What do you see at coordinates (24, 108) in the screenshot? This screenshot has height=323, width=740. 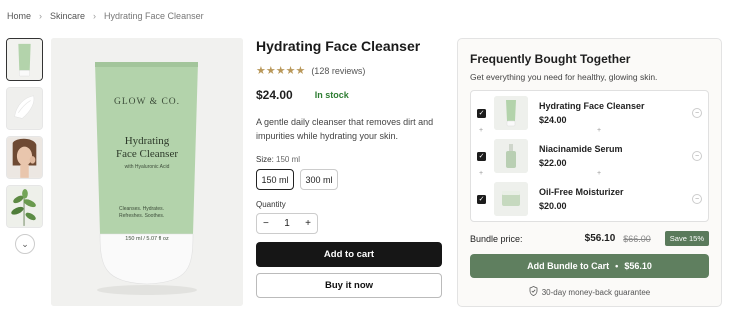 I see `thumbnail-cream-swatch` at bounding box center [24, 108].